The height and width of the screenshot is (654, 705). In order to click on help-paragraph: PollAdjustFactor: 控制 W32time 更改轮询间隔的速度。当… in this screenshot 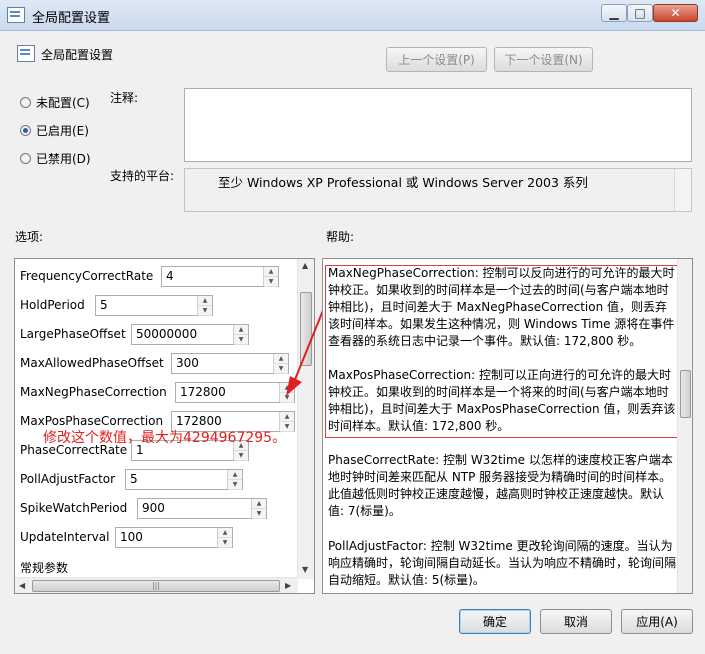, I will do `click(502, 563)`.